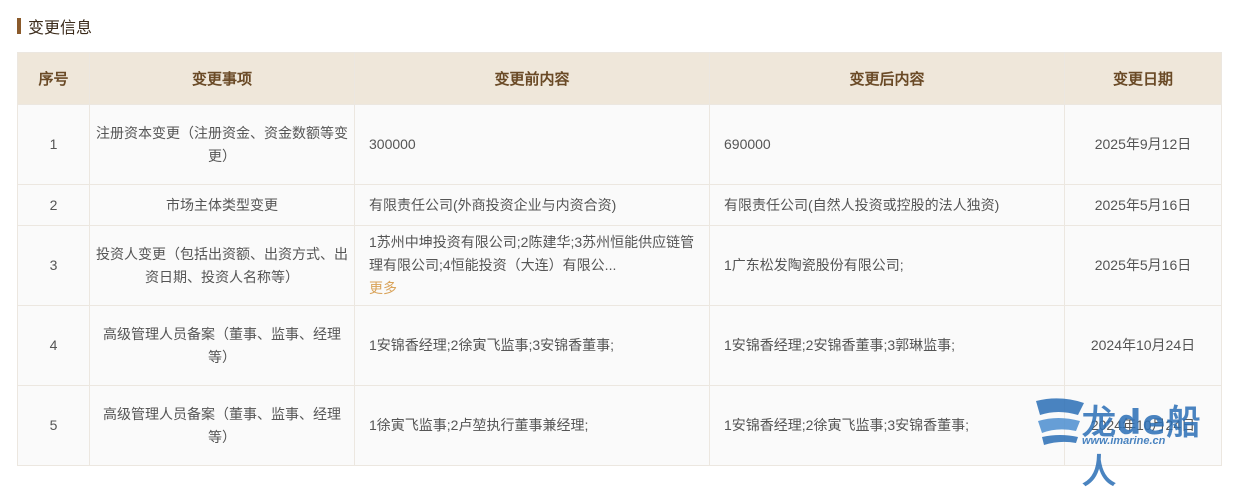  I want to click on row-index: 4, so click(53, 345).